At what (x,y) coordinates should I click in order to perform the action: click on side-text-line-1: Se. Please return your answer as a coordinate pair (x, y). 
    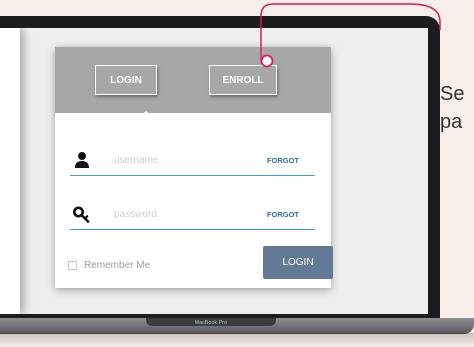
    Looking at the image, I should click on (452, 94).